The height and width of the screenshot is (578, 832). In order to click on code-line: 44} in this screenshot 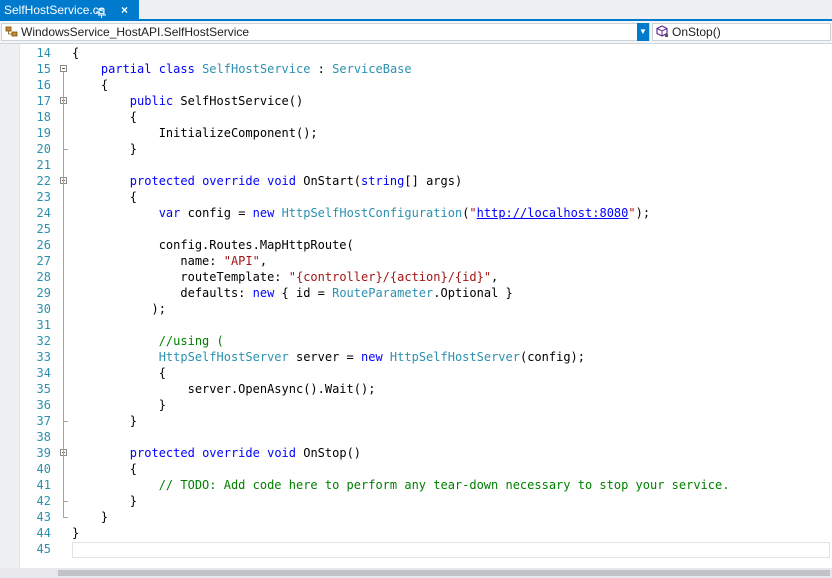, I will do `click(416, 533)`.